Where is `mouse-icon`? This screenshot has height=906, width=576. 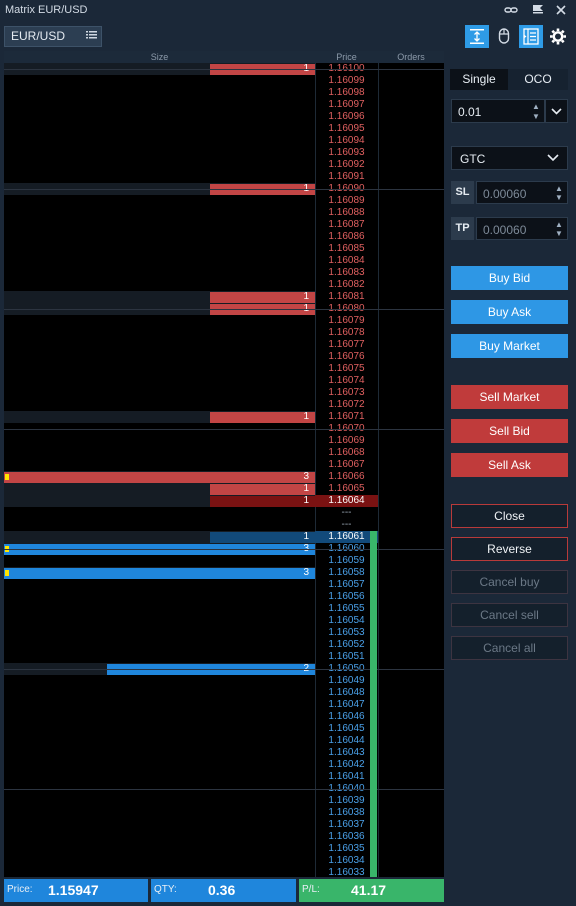 mouse-icon is located at coordinates (504, 36).